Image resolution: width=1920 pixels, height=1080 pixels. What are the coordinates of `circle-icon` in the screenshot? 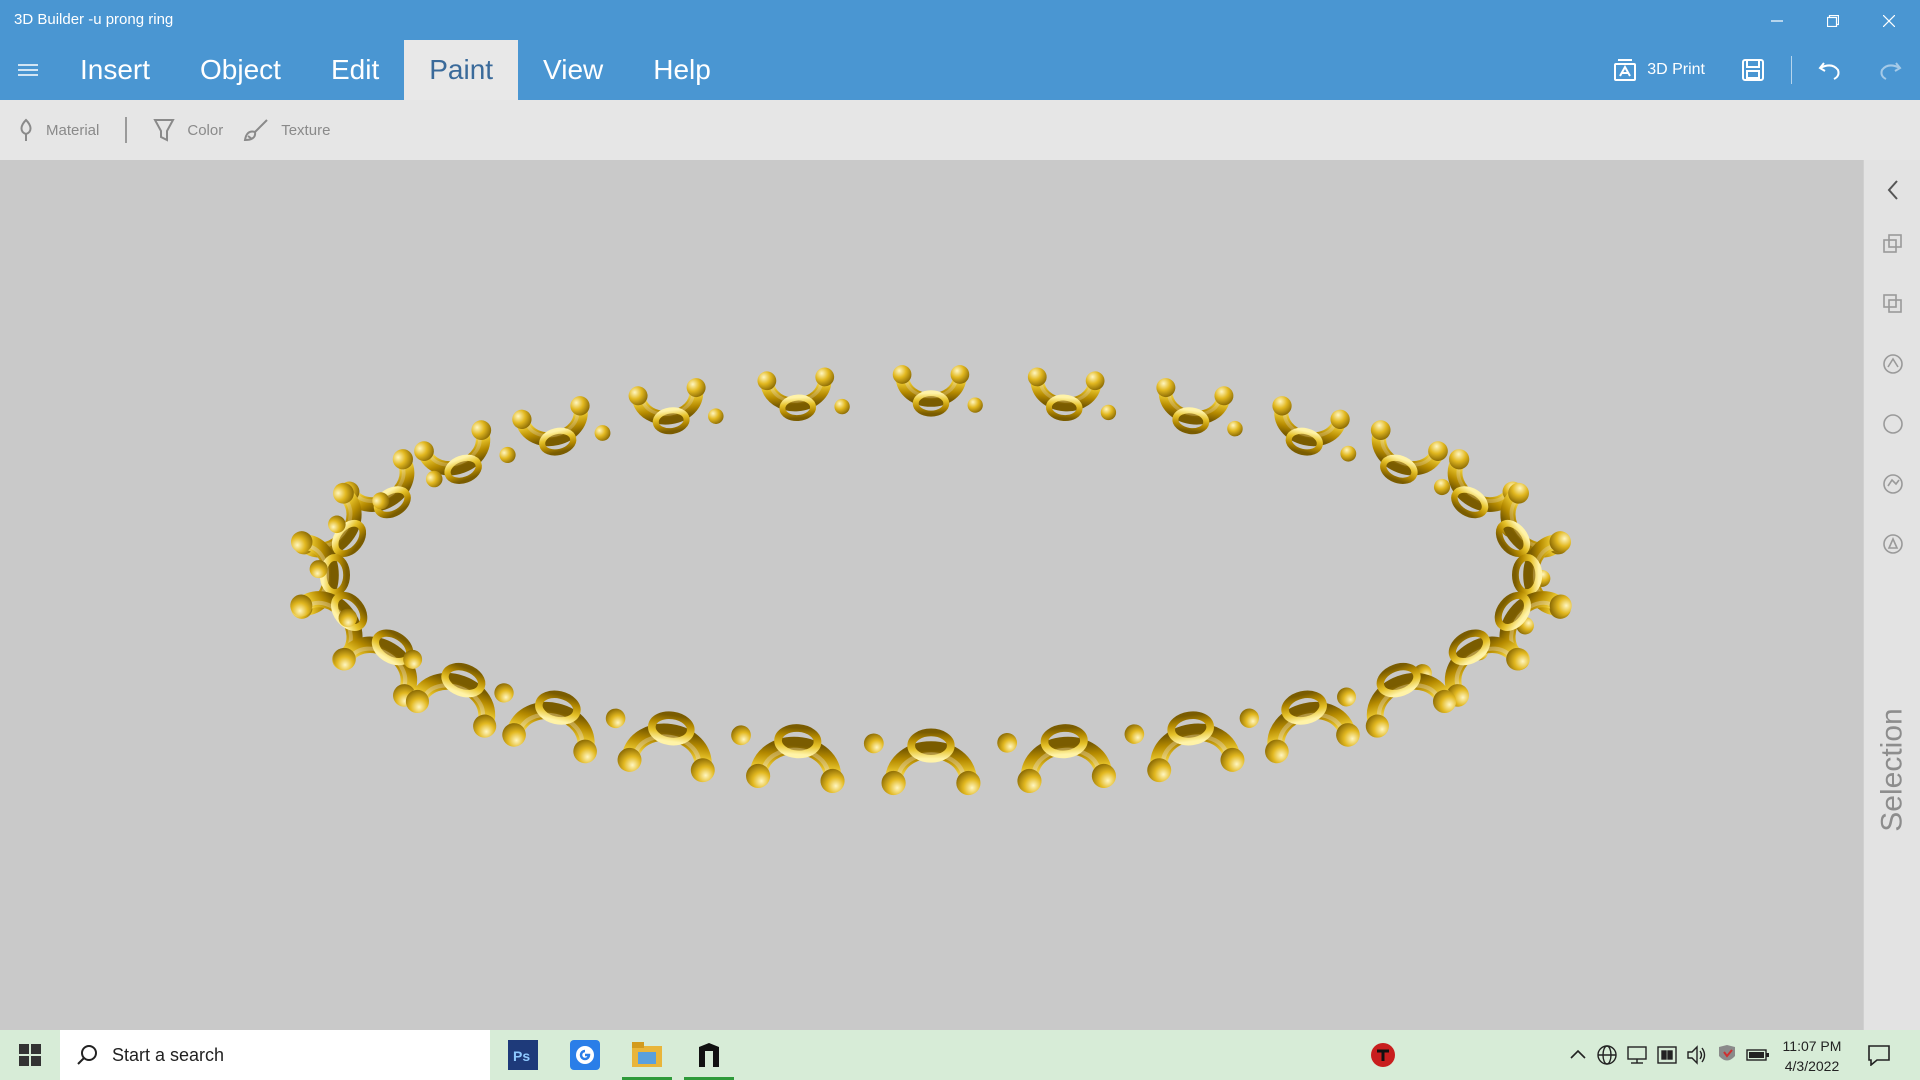 It's located at (1892, 424).